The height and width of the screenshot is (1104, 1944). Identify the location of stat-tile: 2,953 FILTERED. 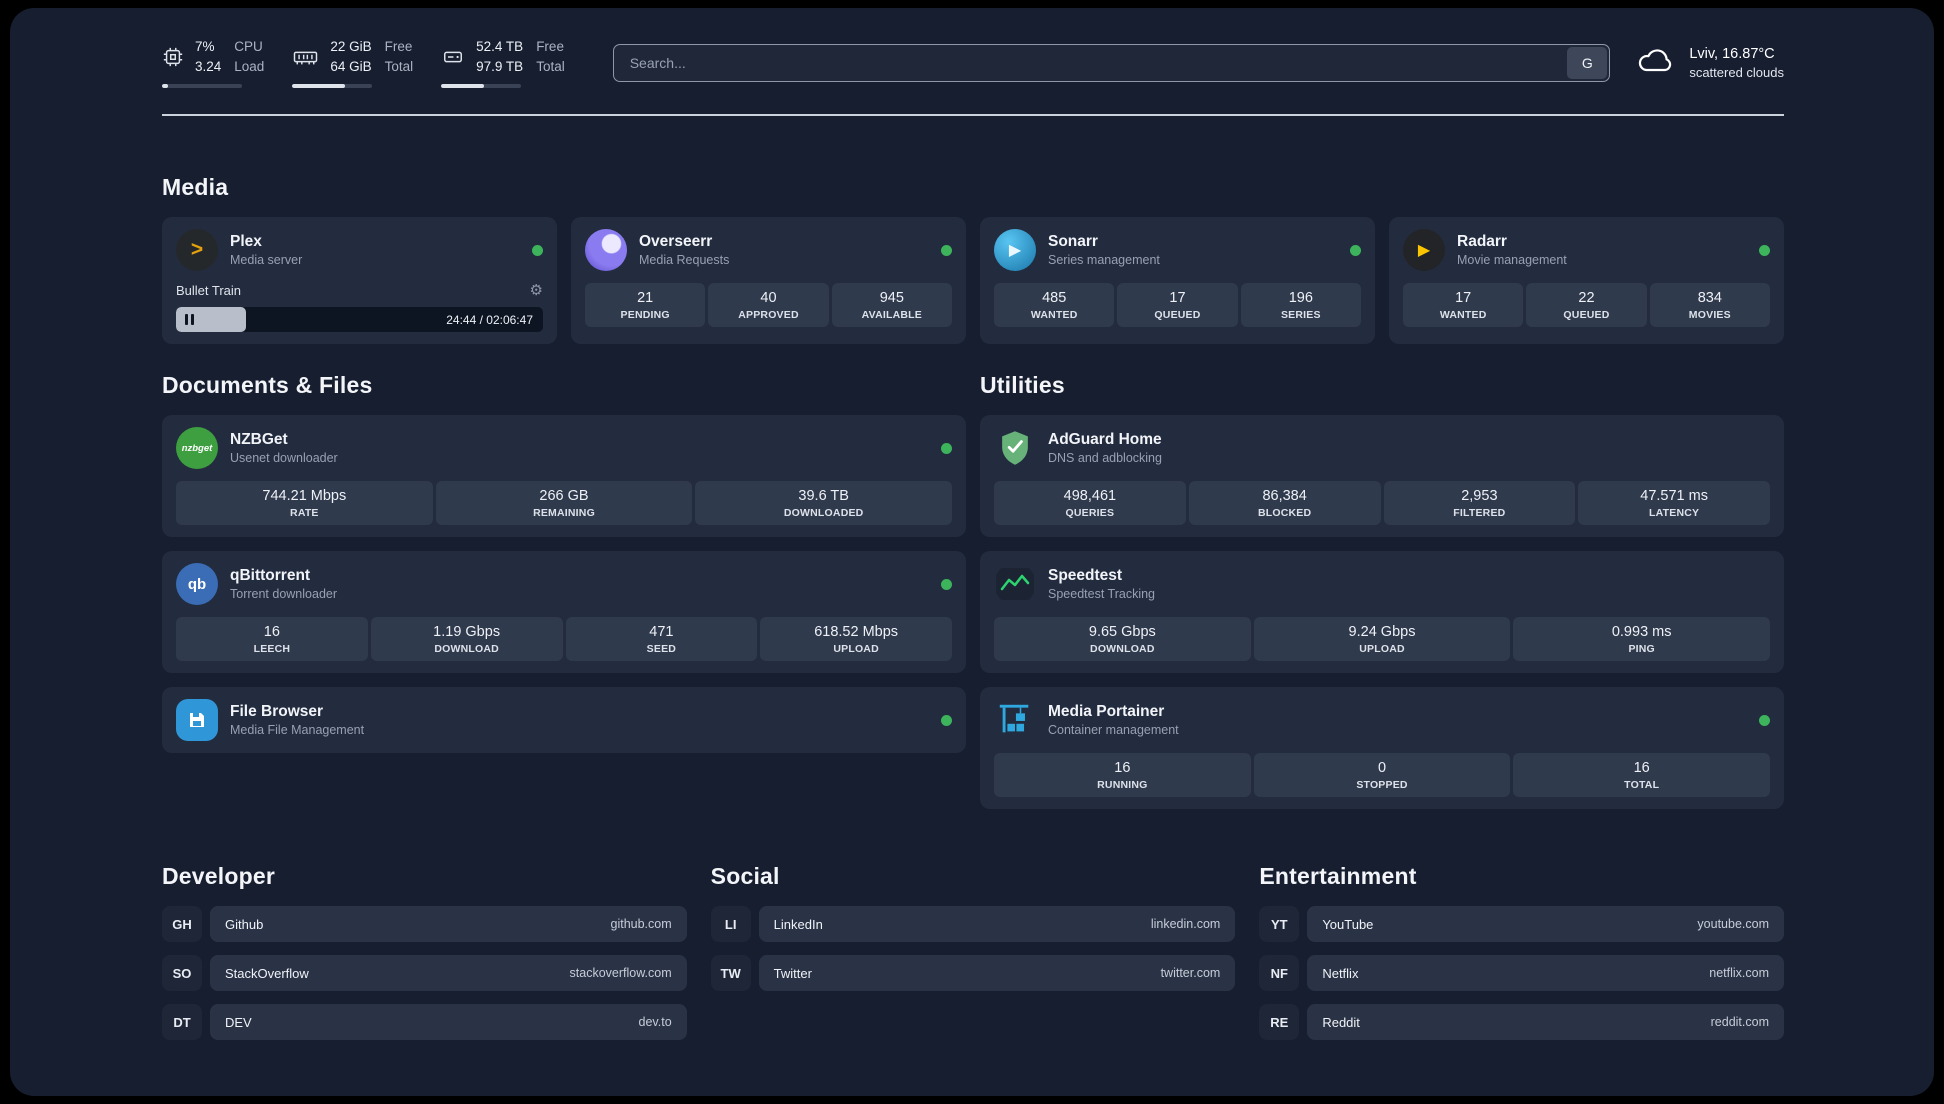
(1479, 503).